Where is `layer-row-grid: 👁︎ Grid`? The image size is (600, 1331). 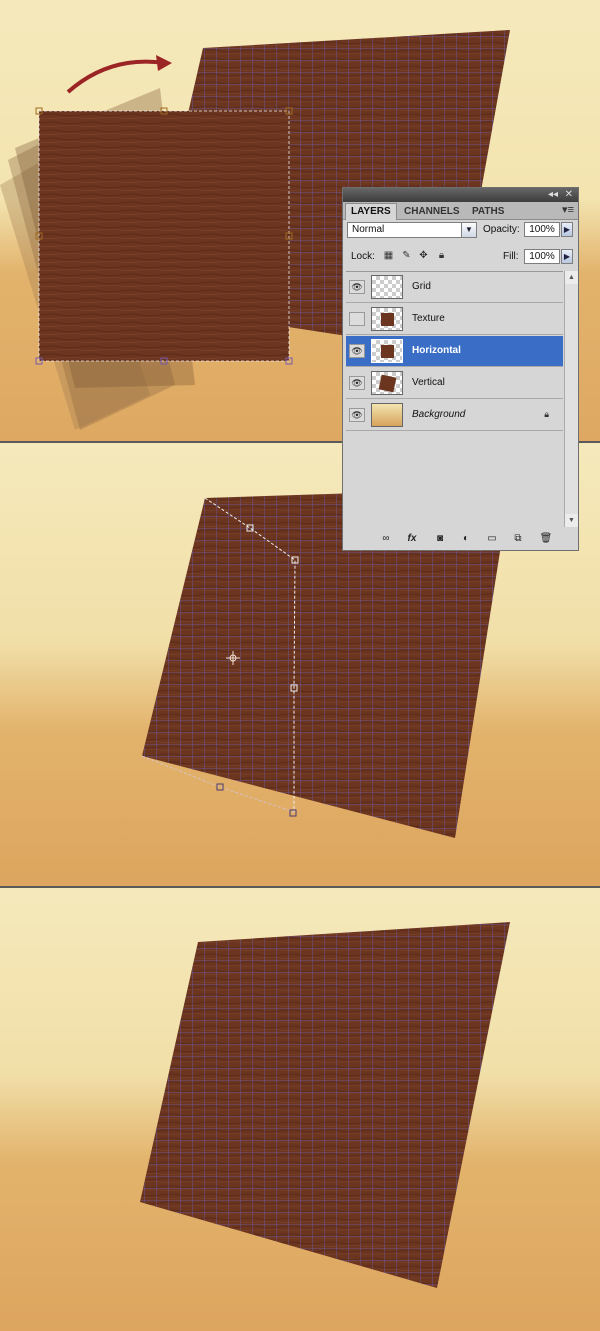 layer-row-grid: 👁︎ Grid is located at coordinates (454, 287).